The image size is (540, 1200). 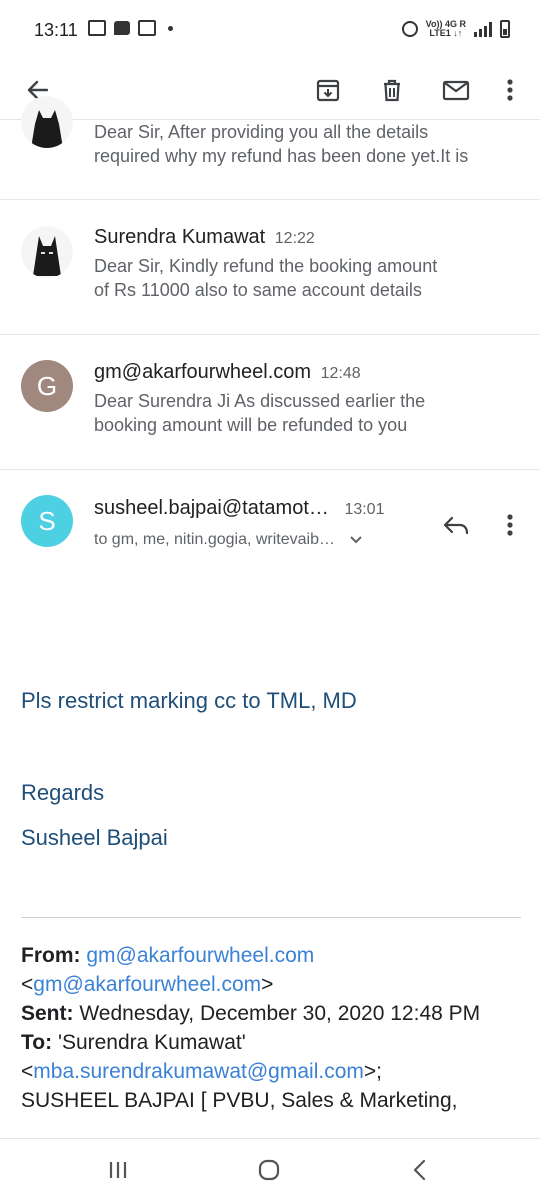 I want to click on message-time: 12:22, so click(x=294, y=238).